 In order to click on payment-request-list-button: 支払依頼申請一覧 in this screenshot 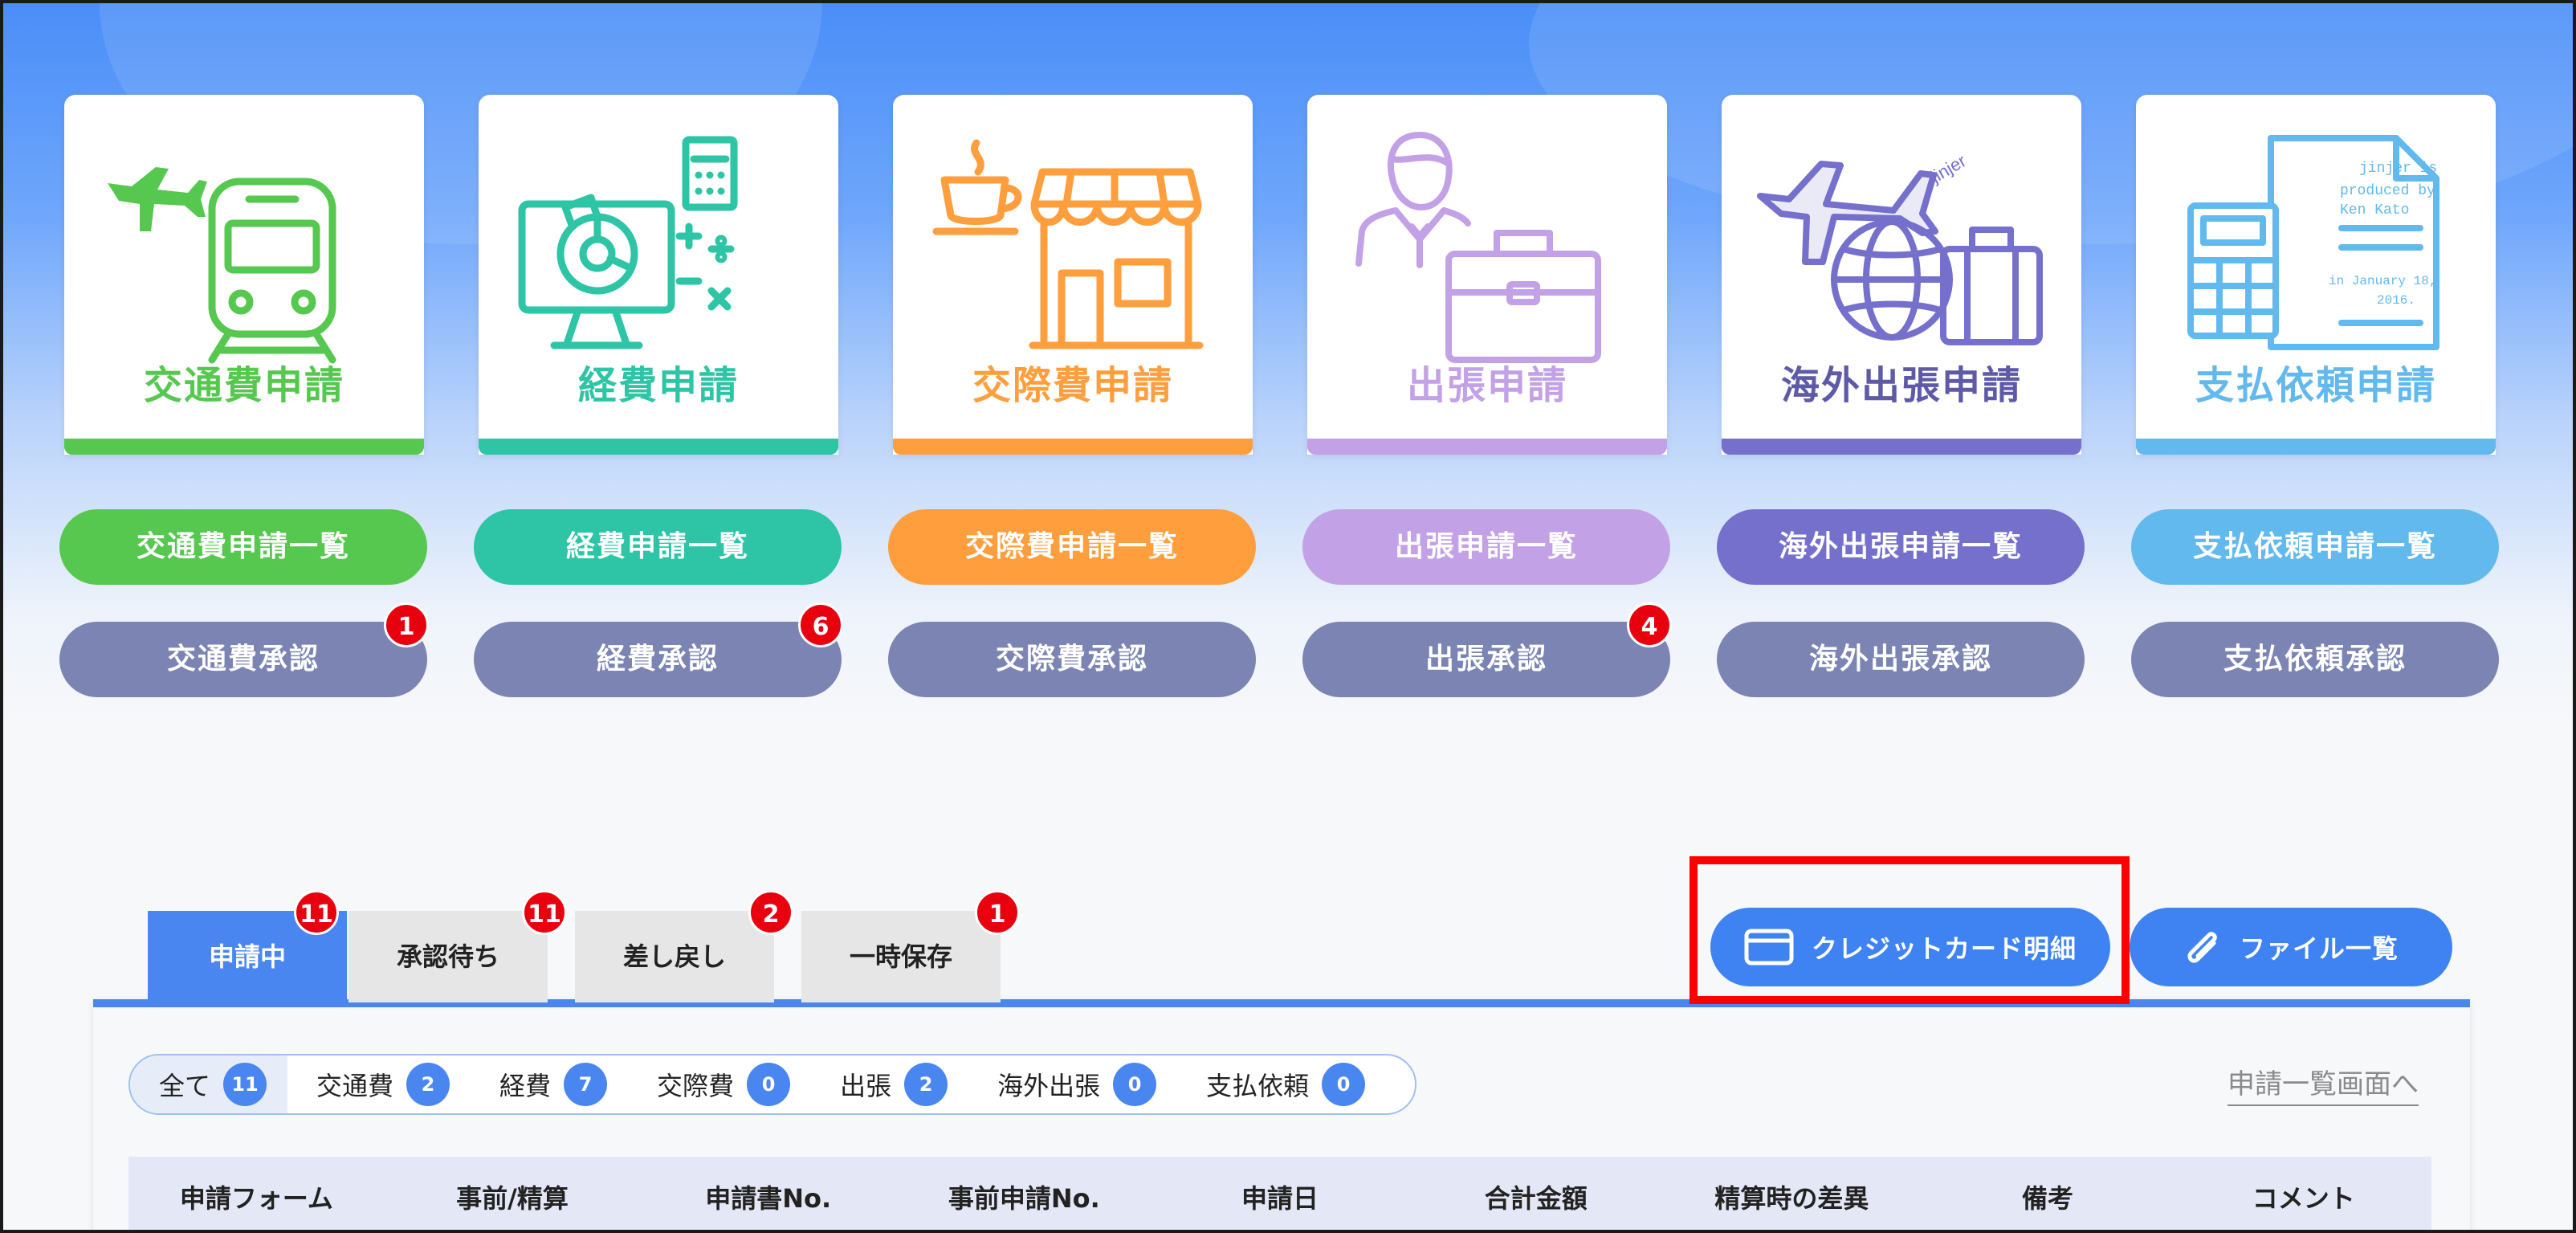, I will do `click(2315, 547)`.